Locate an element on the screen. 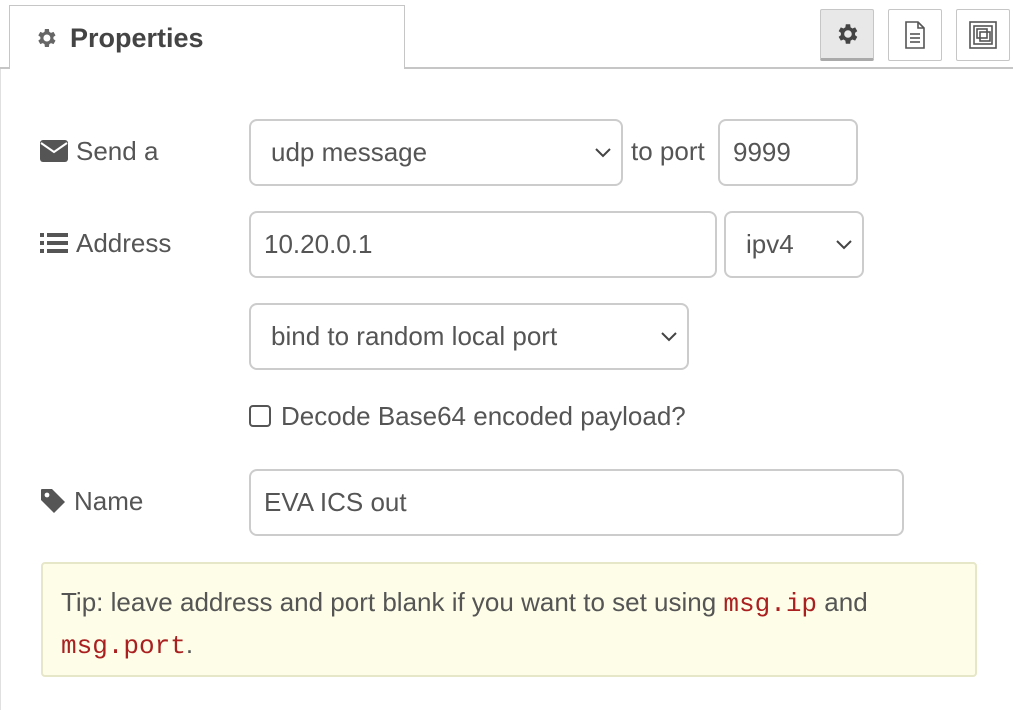 The width and height of the screenshot is (1013, 710). tip-code-ip: msg.ip is located at coordinates (770, 604).